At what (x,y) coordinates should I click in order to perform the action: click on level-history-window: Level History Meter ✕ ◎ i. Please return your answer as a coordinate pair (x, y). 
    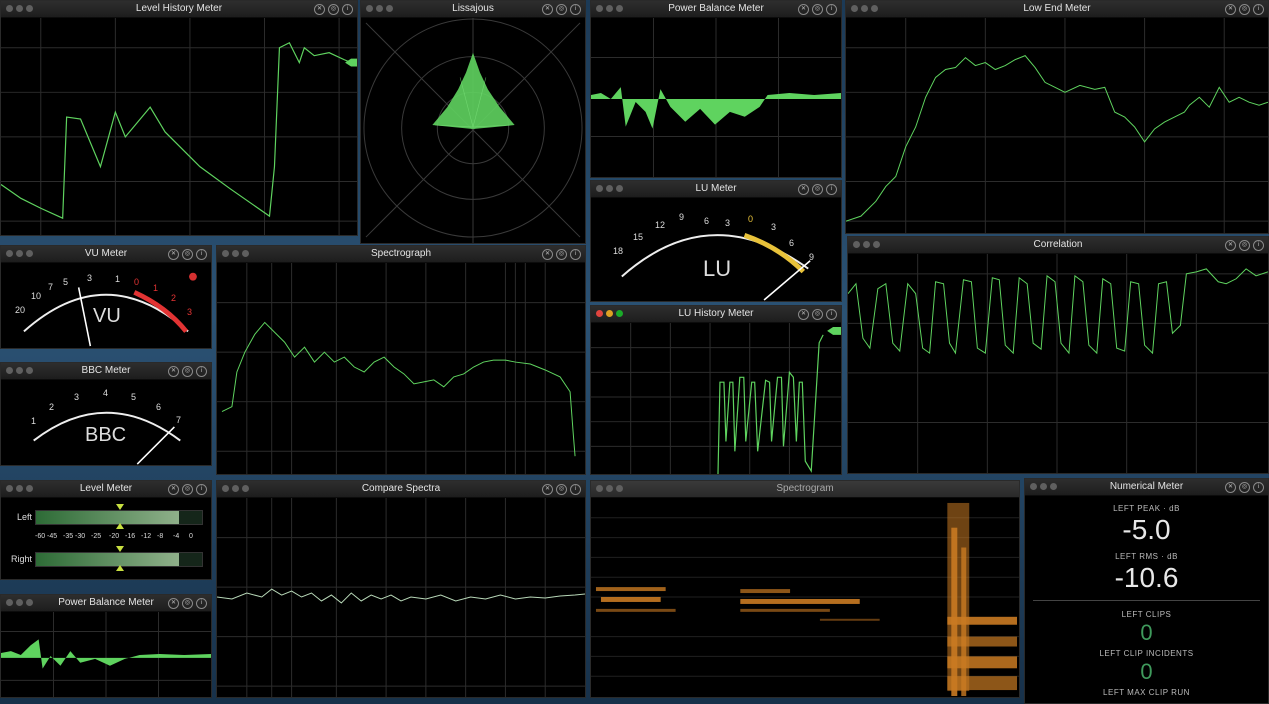
    Looking at the image, I should click on (179, 118).